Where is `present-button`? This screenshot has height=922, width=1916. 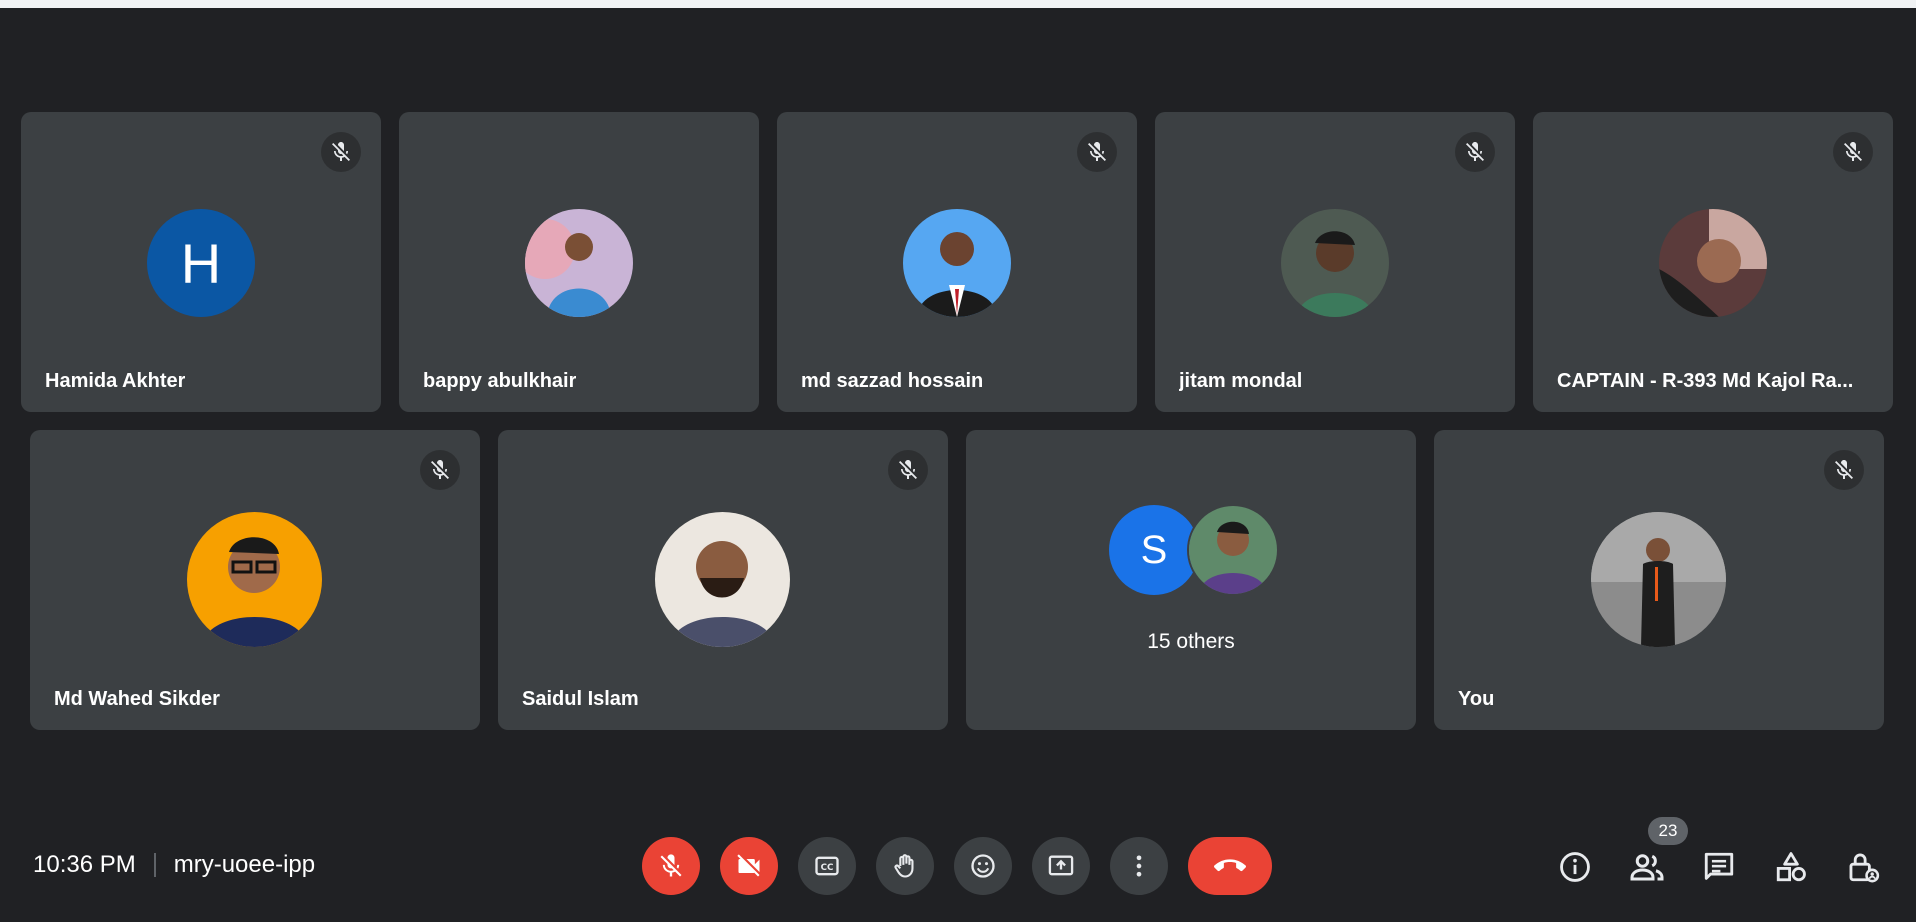 present-button is located at coordinates (1061, 866).